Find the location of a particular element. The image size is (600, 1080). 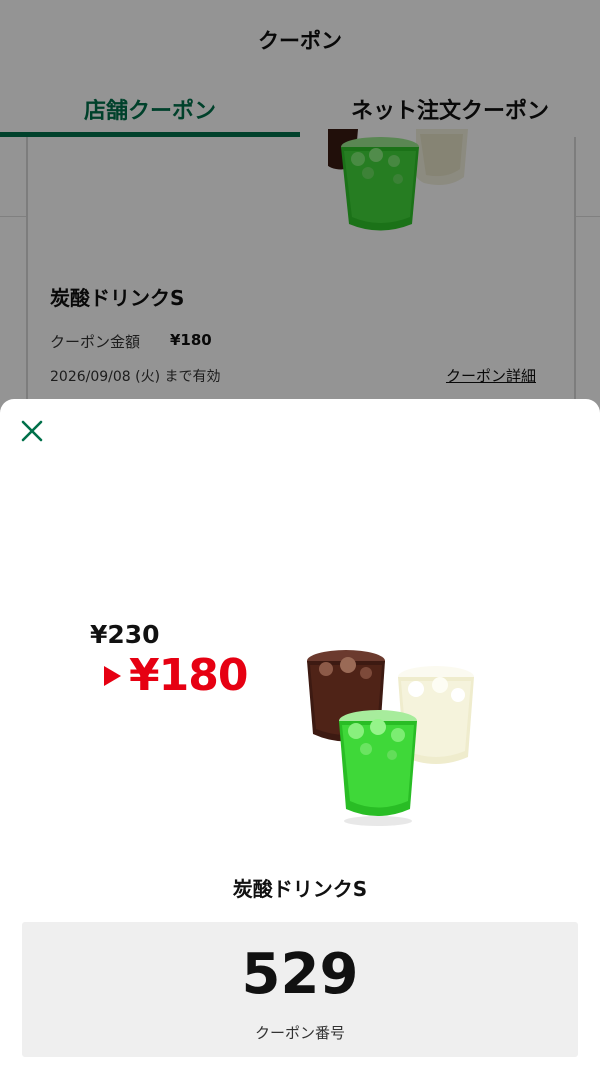

coupon-number-label: クーポン番号 is located at coordinates (299, 1033).